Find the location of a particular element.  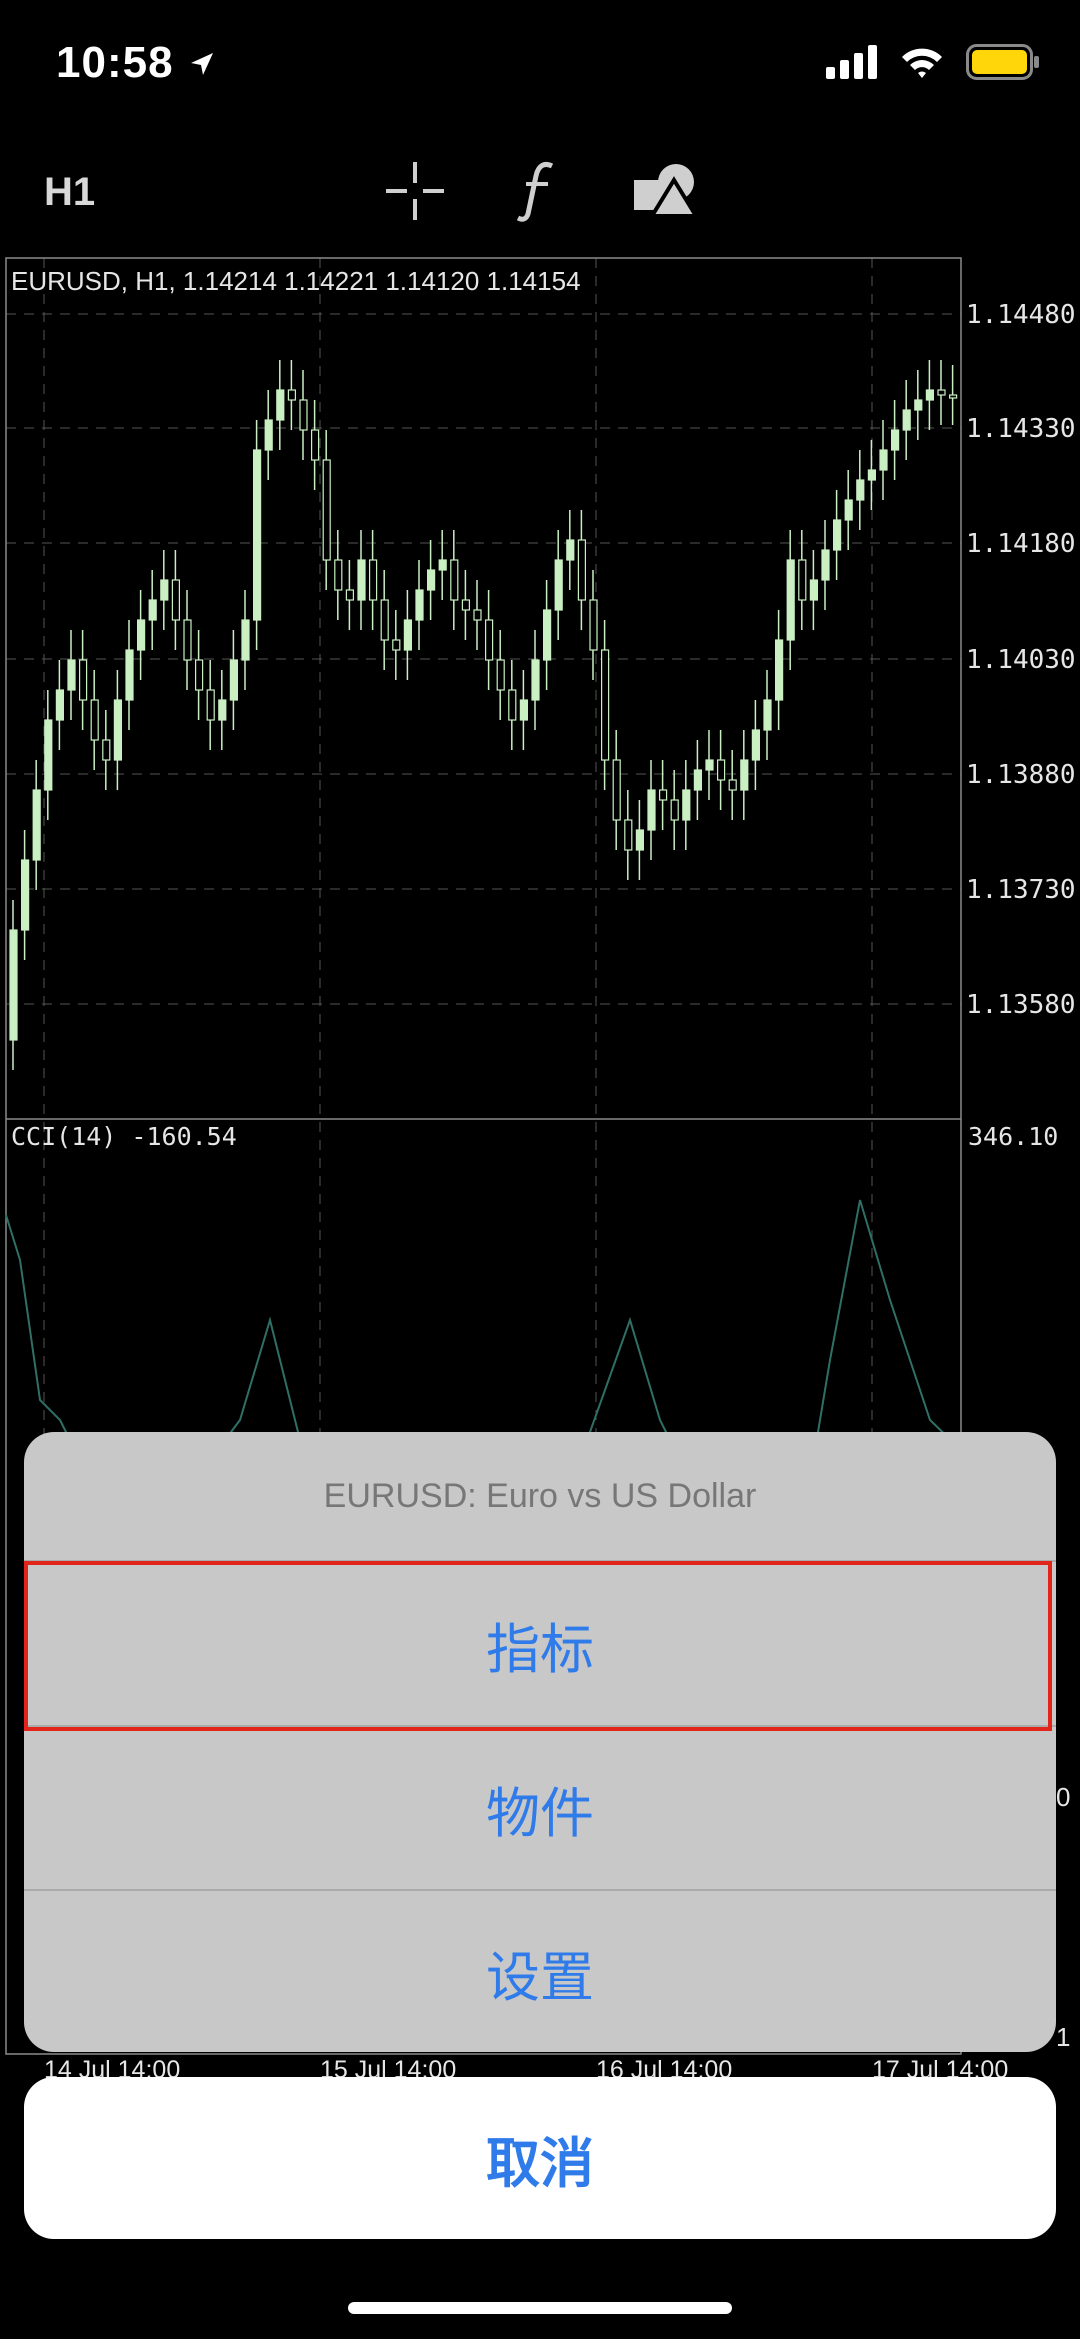

cci-indicator-info: CCI(14) -160.54 is located at coordinates (124, 1136).